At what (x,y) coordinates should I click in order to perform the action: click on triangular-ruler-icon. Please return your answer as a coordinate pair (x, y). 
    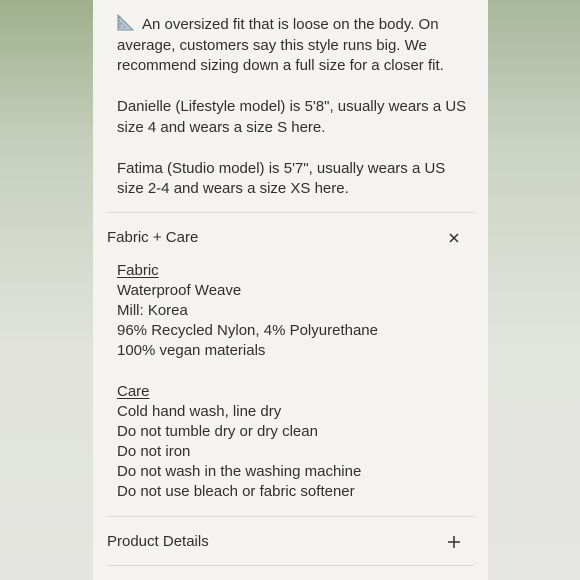
    Looking at the image, I should click on (126, 22).